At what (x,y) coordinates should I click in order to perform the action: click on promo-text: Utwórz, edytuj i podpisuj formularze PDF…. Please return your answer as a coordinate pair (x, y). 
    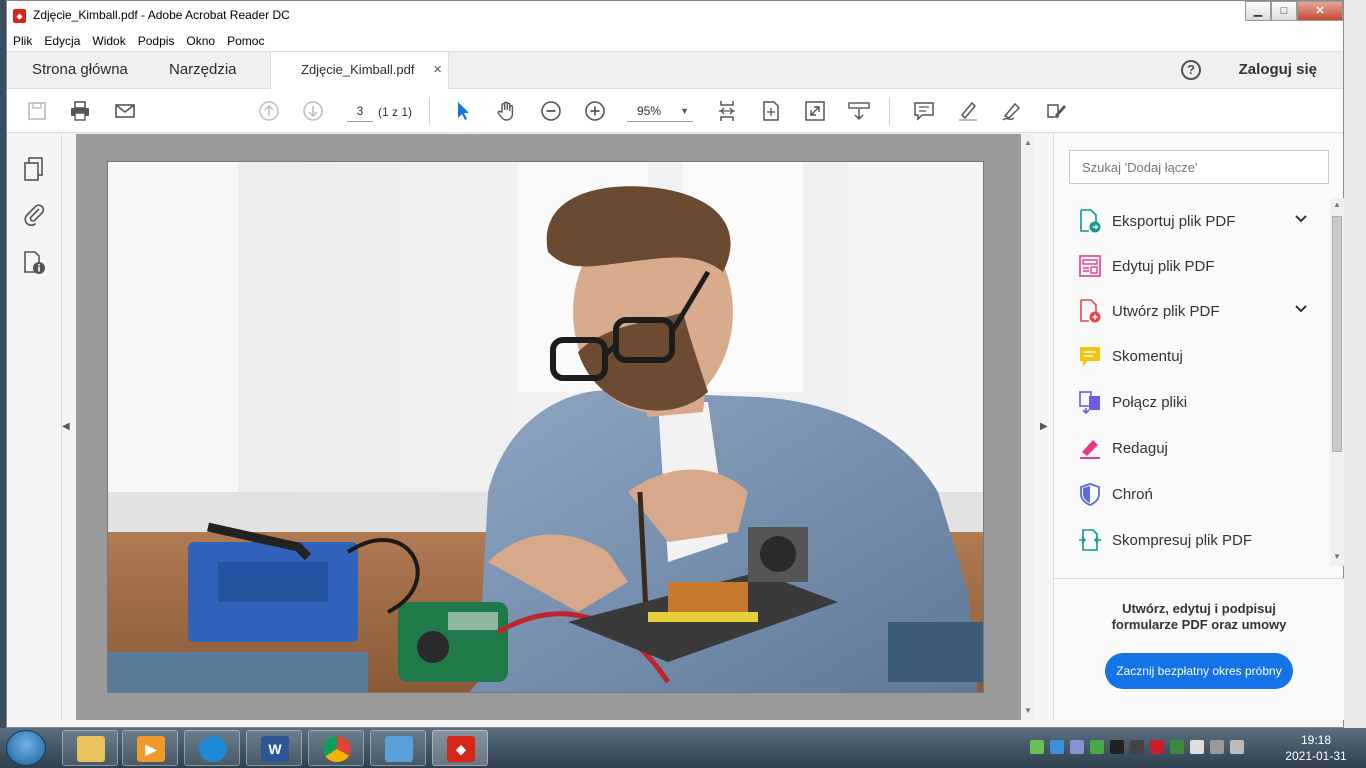
    Looking at the image, I should click on (1199, 617).